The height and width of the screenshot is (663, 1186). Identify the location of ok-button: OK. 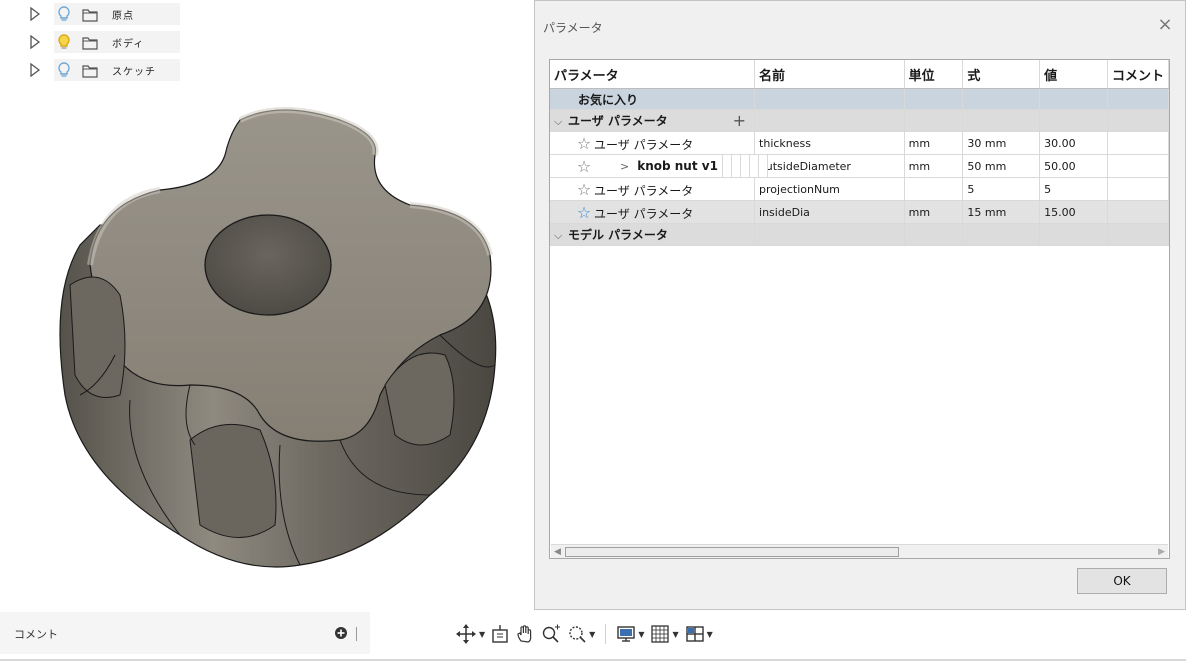
(1122, 581).